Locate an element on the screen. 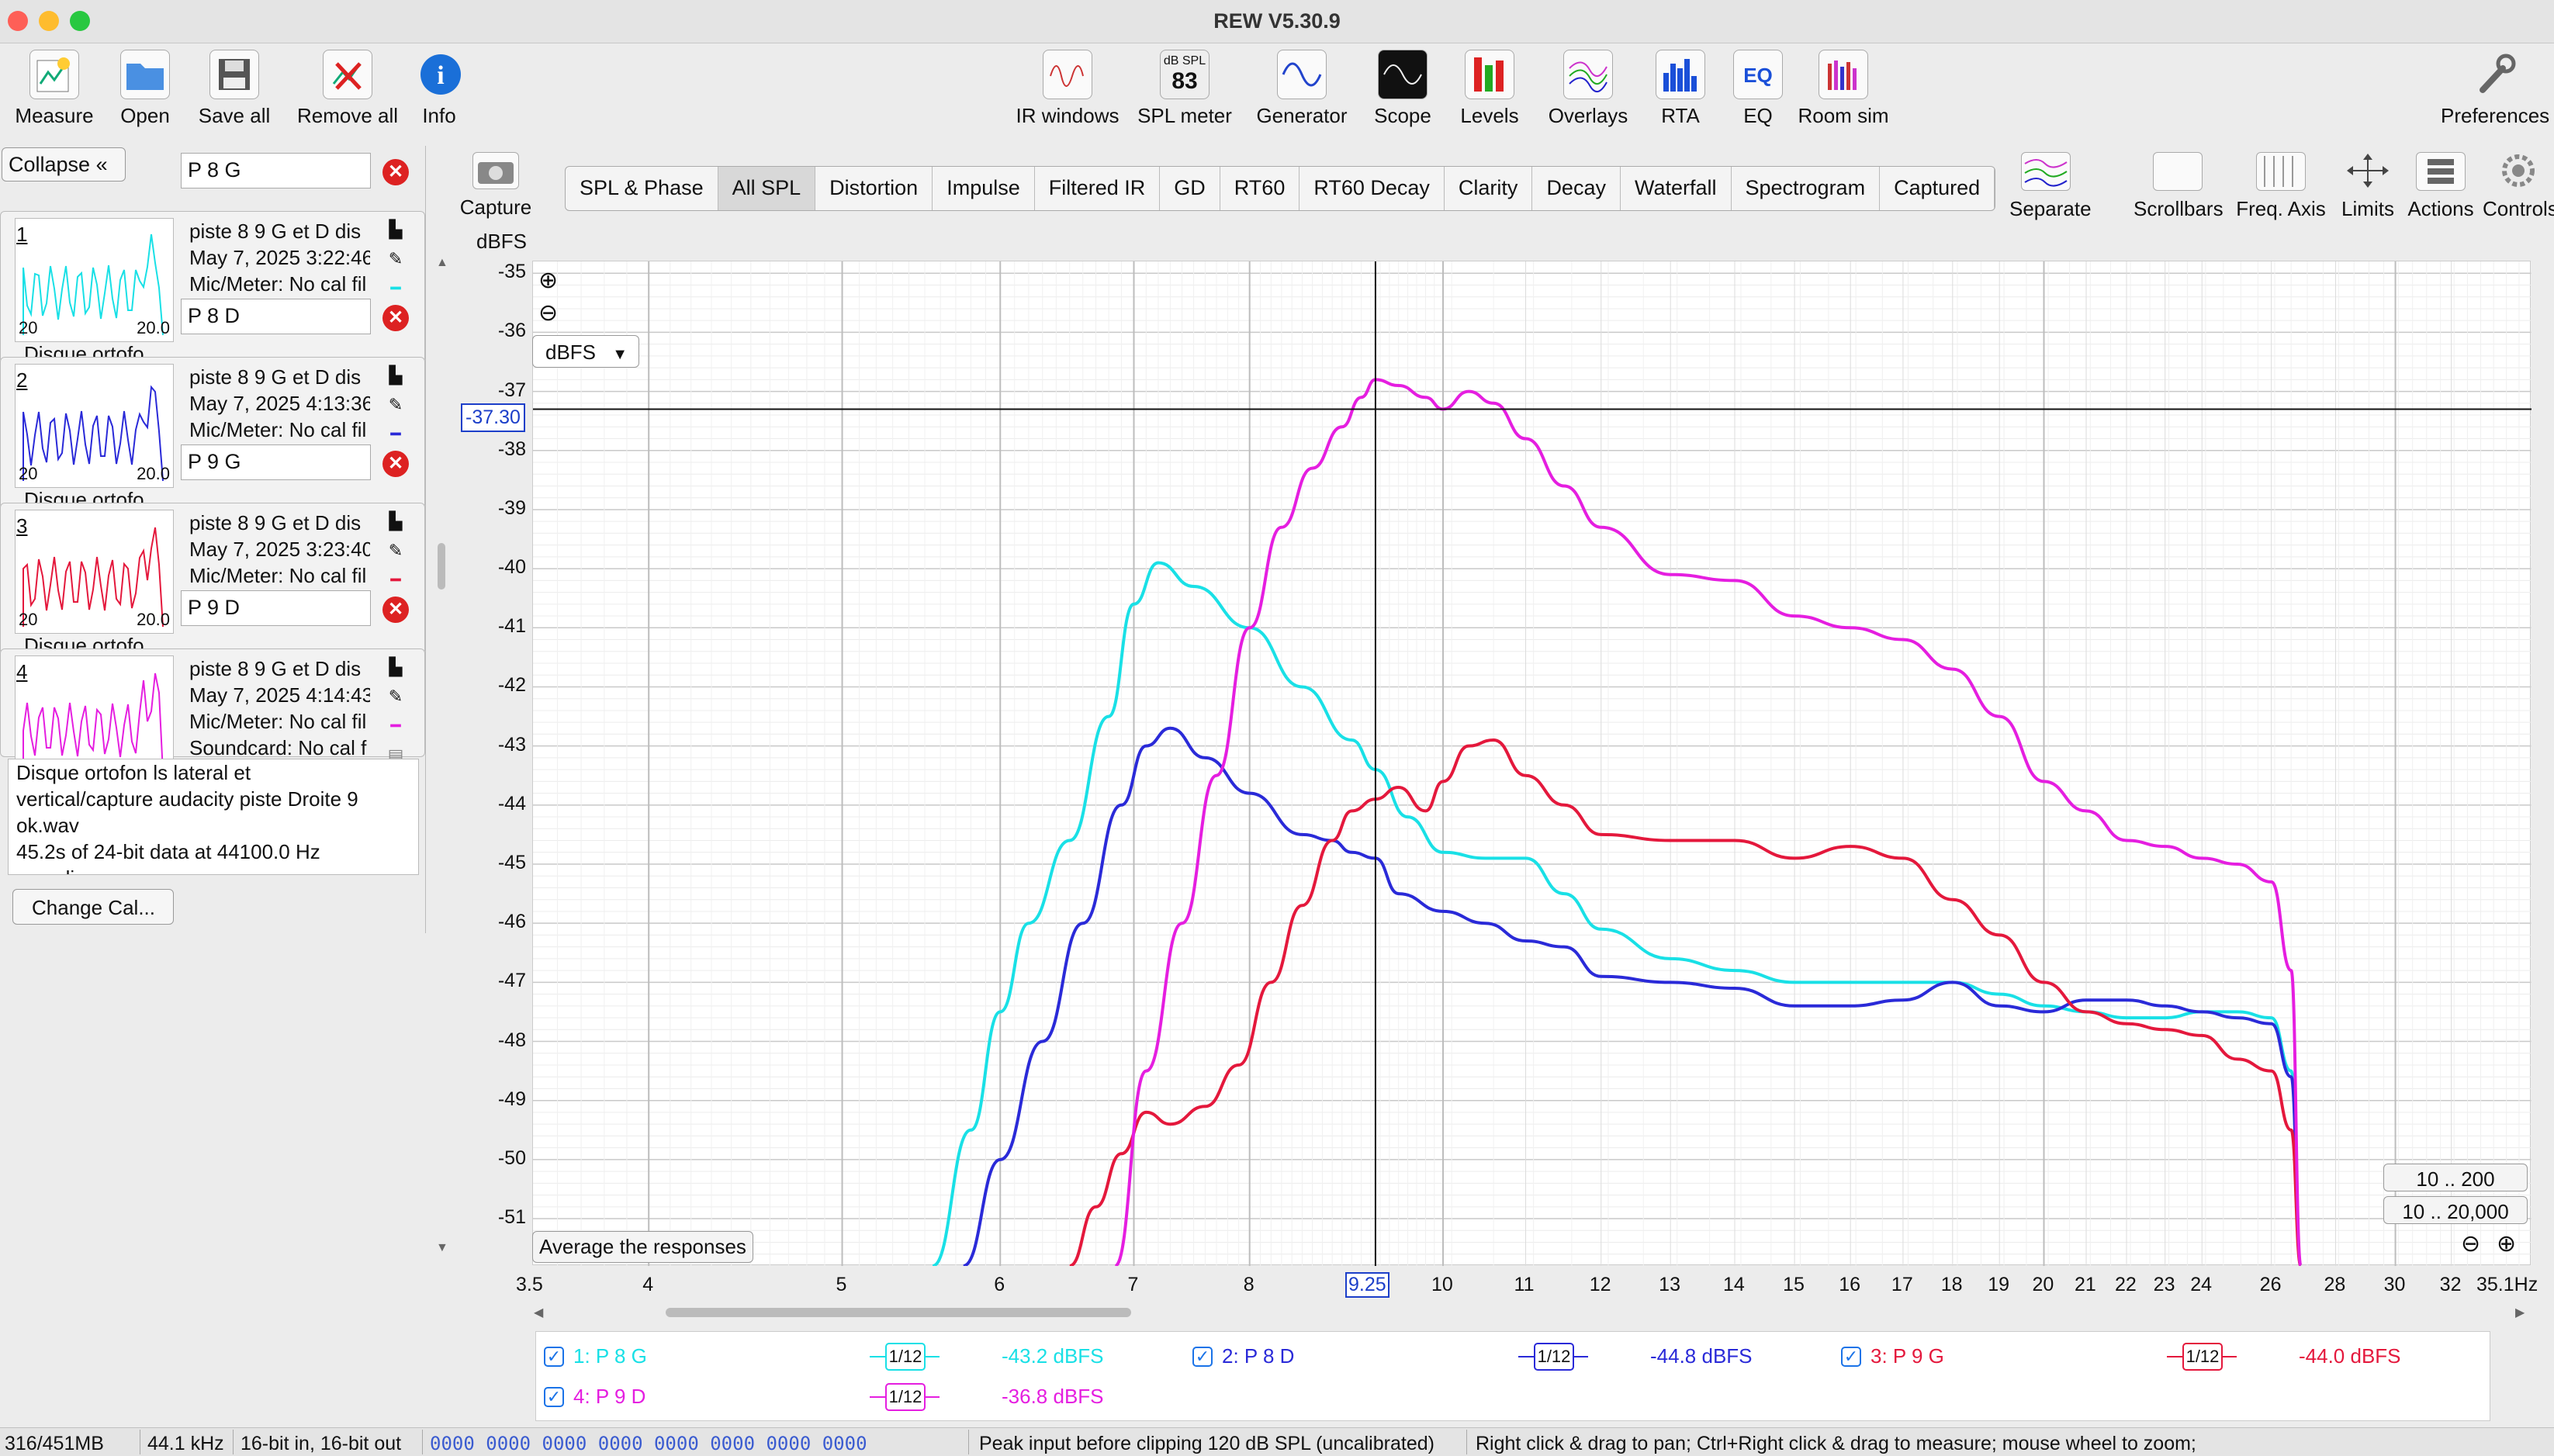 The width and height of the screenshot is (2554, 1456). open-button: Open is located at coordinates (145, 89).